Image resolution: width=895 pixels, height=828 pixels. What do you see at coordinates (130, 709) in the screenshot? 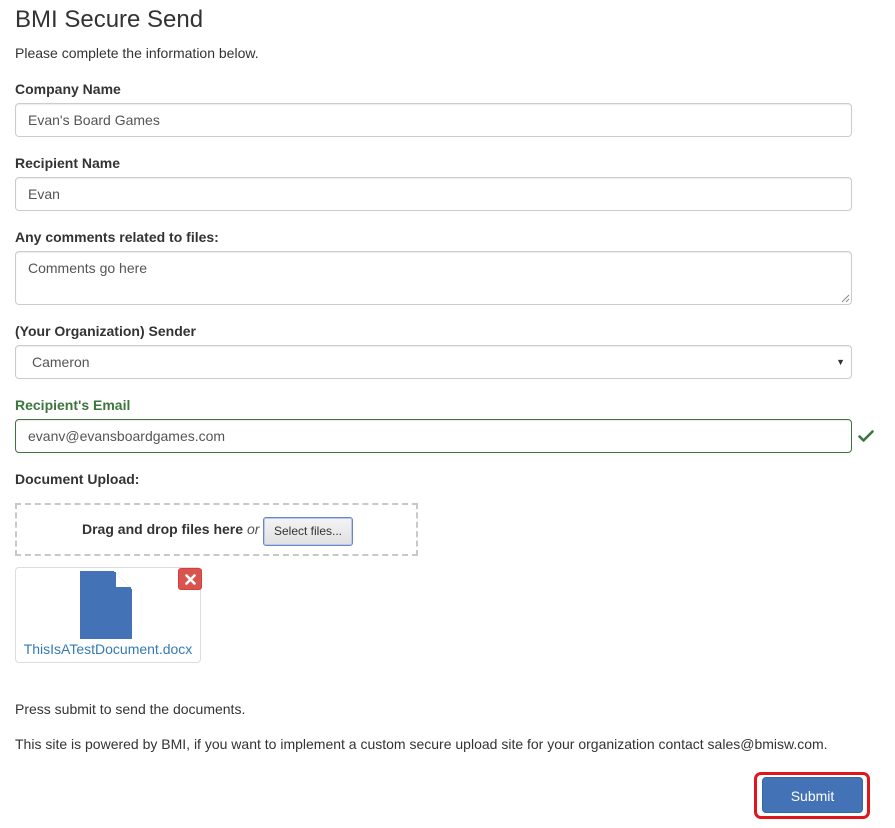
I see `submit-instructions: Press submit to send the documents.` at bounding box center [130, 709].